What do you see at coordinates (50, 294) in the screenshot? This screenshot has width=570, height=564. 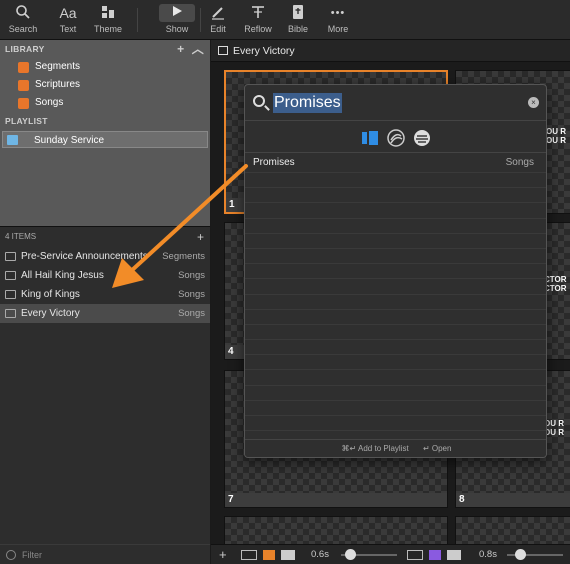 I see `item-name: King of Kings` at bounding box center [50, 294].